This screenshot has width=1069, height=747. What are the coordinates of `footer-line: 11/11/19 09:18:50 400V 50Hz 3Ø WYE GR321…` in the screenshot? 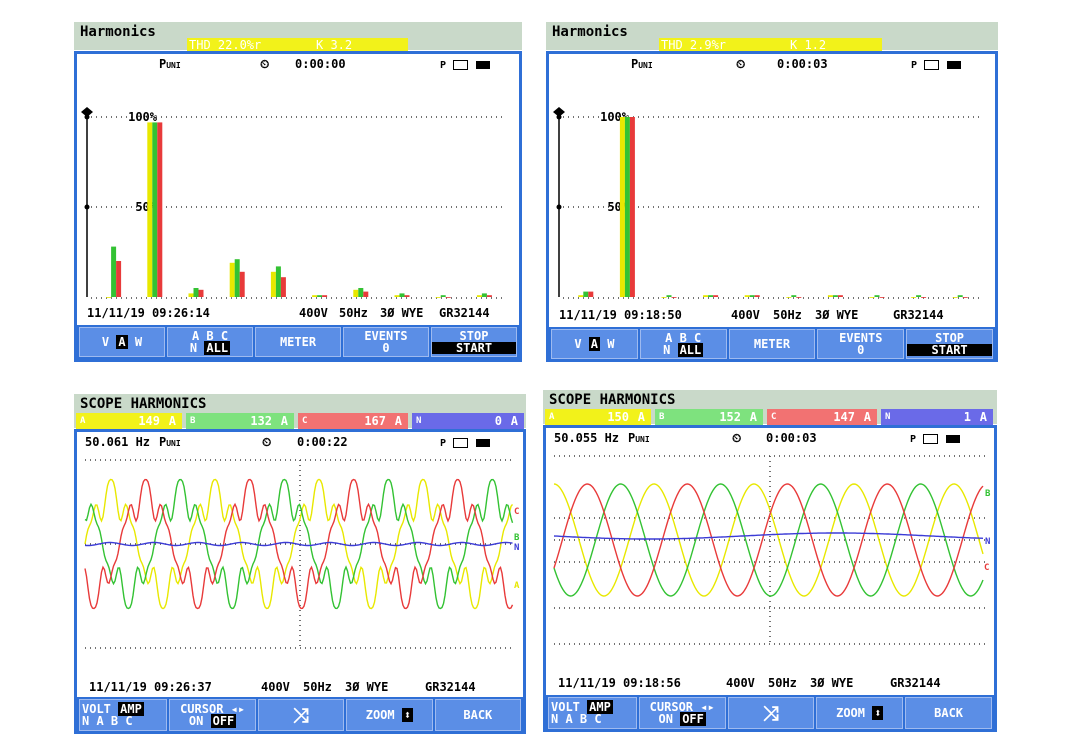 It's located at (774, 315).